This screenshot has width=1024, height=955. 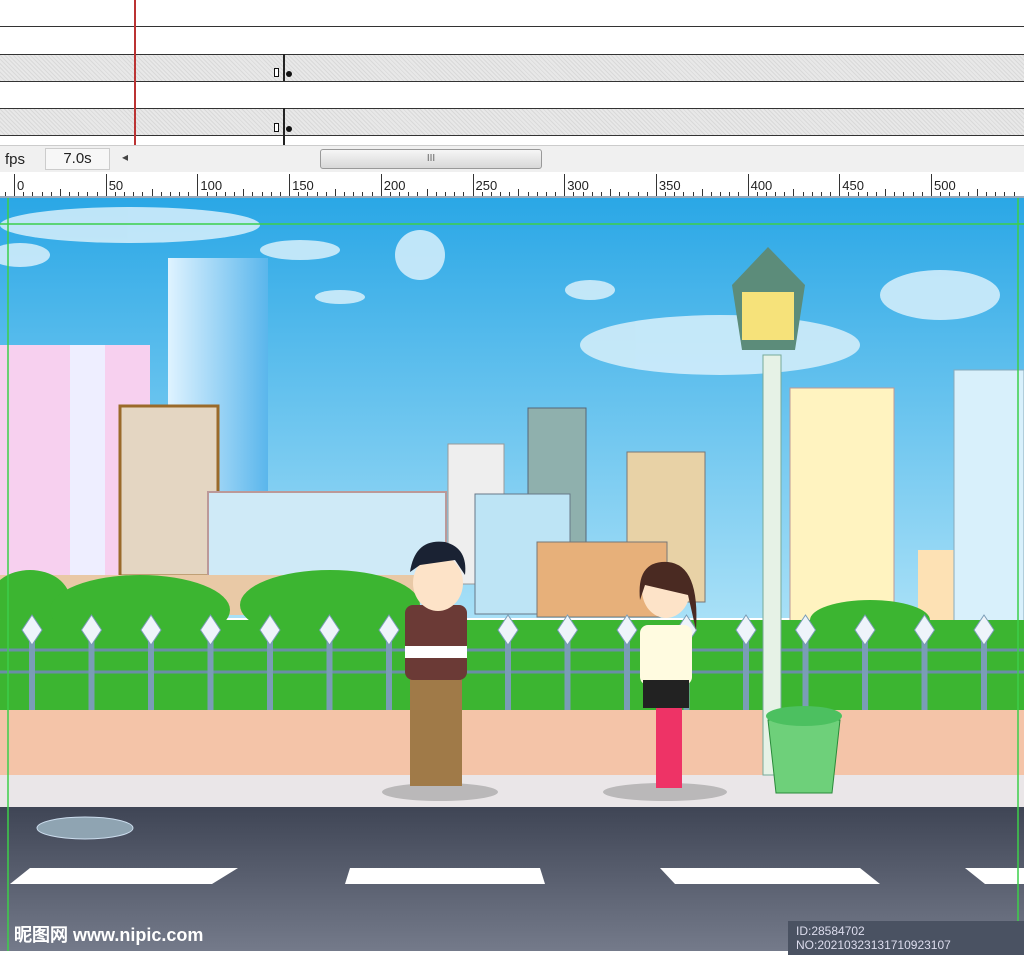 What do you see at coordinates (906, 938) in the screenshot?
I see `watermark-id: ID:28584702 NO:20210323131710923107` at bounding box center [906, 938].